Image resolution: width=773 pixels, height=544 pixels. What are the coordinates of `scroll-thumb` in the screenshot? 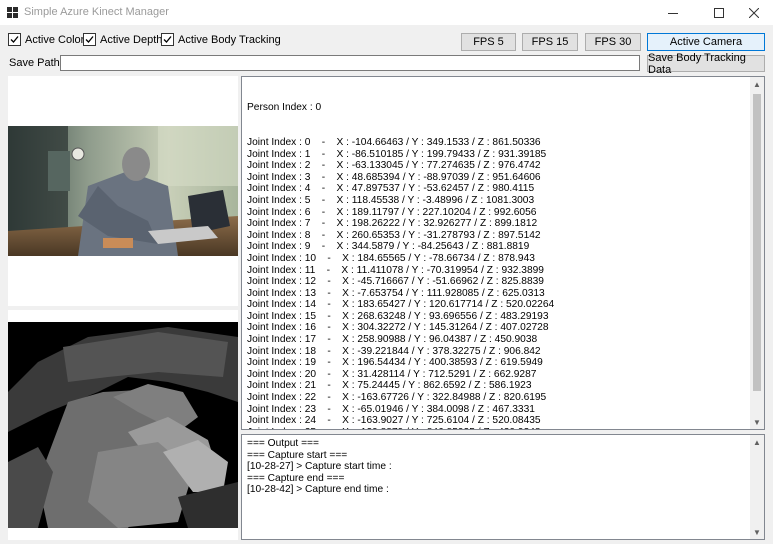 It's located at (757, 242).